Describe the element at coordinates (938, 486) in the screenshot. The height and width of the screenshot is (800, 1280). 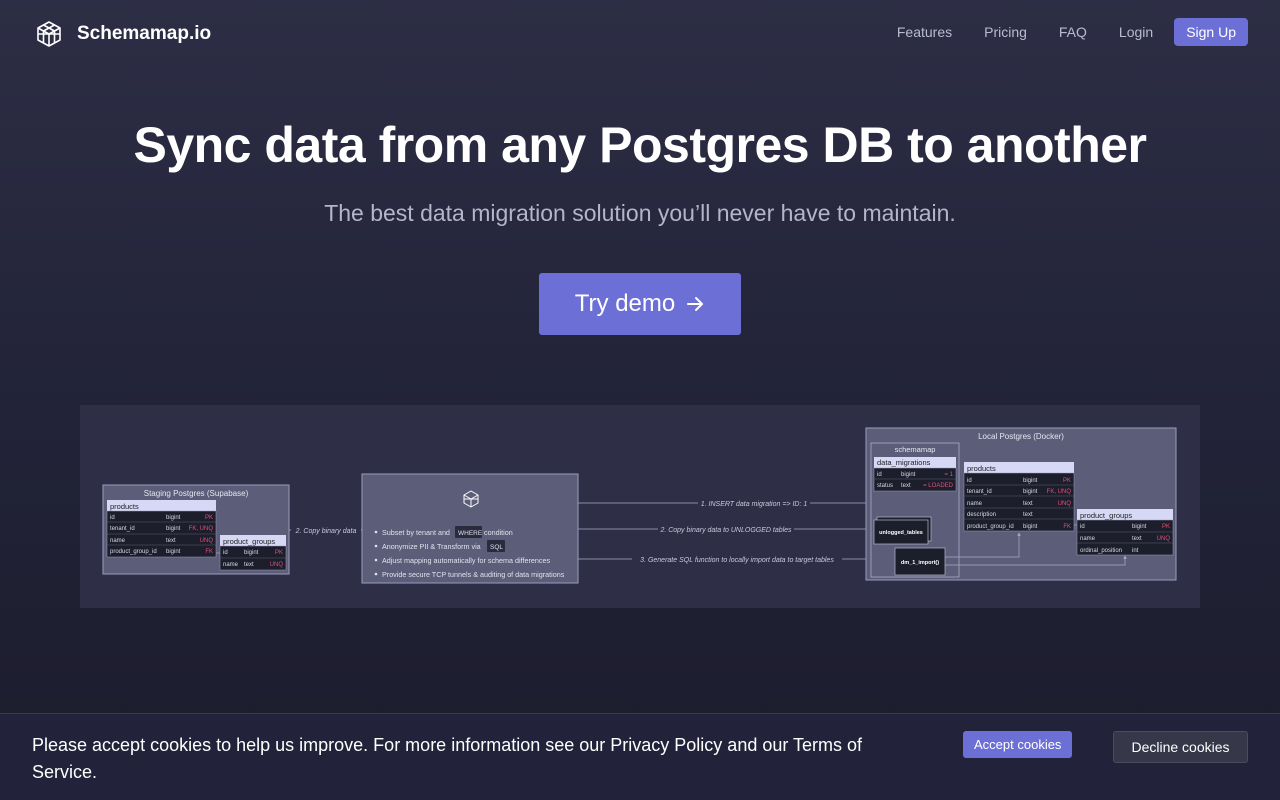
I see `column-constraint: = LOADED` at that location.